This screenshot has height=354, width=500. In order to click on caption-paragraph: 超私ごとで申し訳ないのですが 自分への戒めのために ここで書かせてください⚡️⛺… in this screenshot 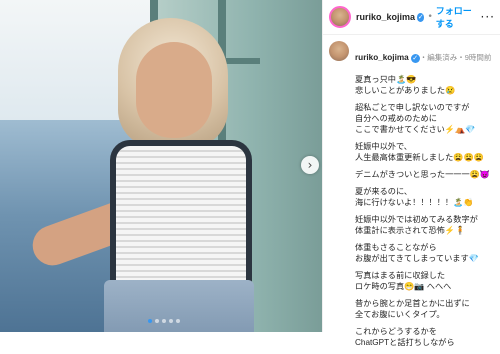, I will do `click(415, 118)`.